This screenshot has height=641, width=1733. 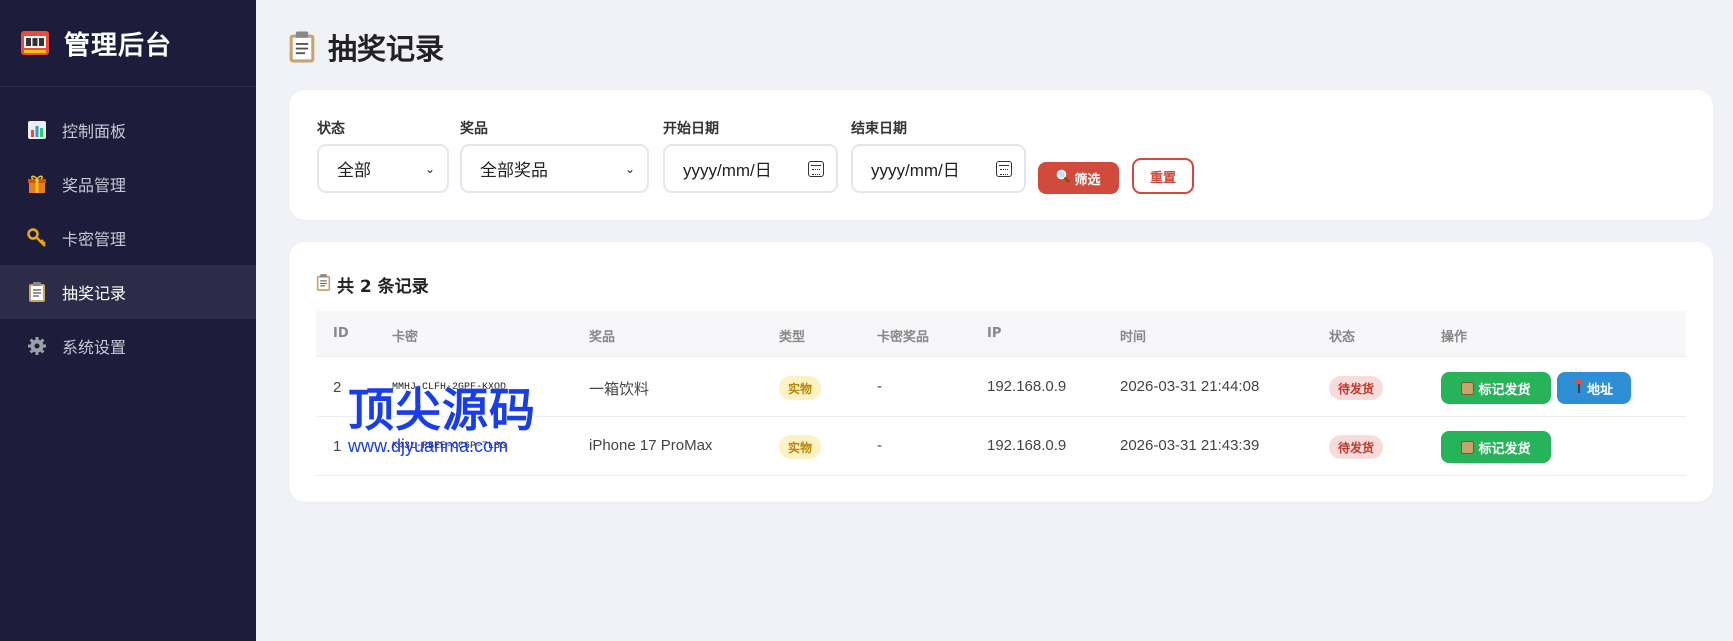 What do you see at coordinates (37, 238) in the screenshot?
I see `key-icon` at bounding box center [37, 238].